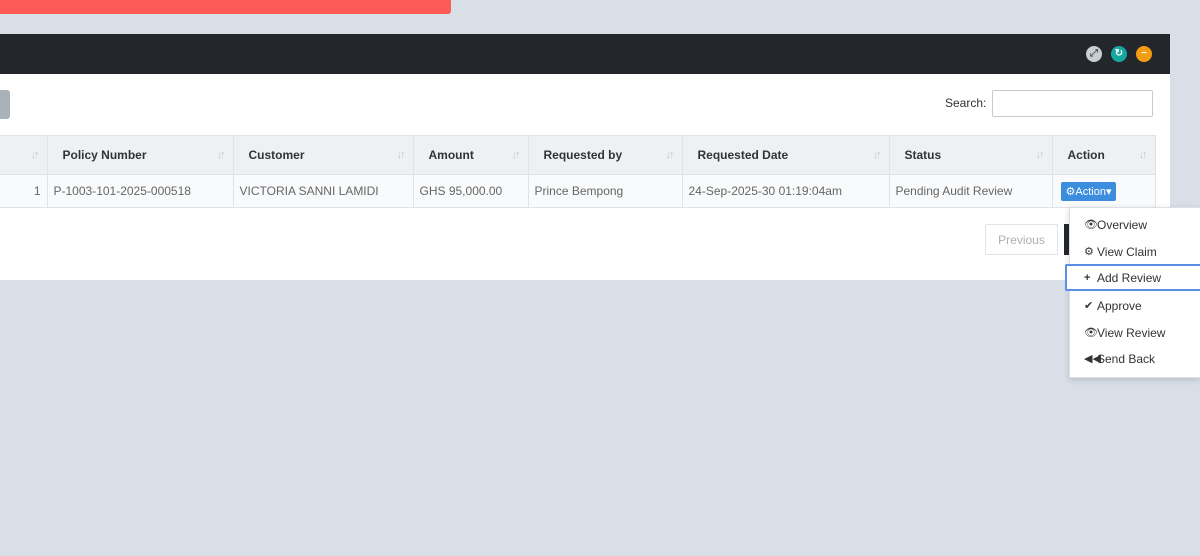  I want to click on menu-item-add-review: + Add Review, so click(1132, 277).